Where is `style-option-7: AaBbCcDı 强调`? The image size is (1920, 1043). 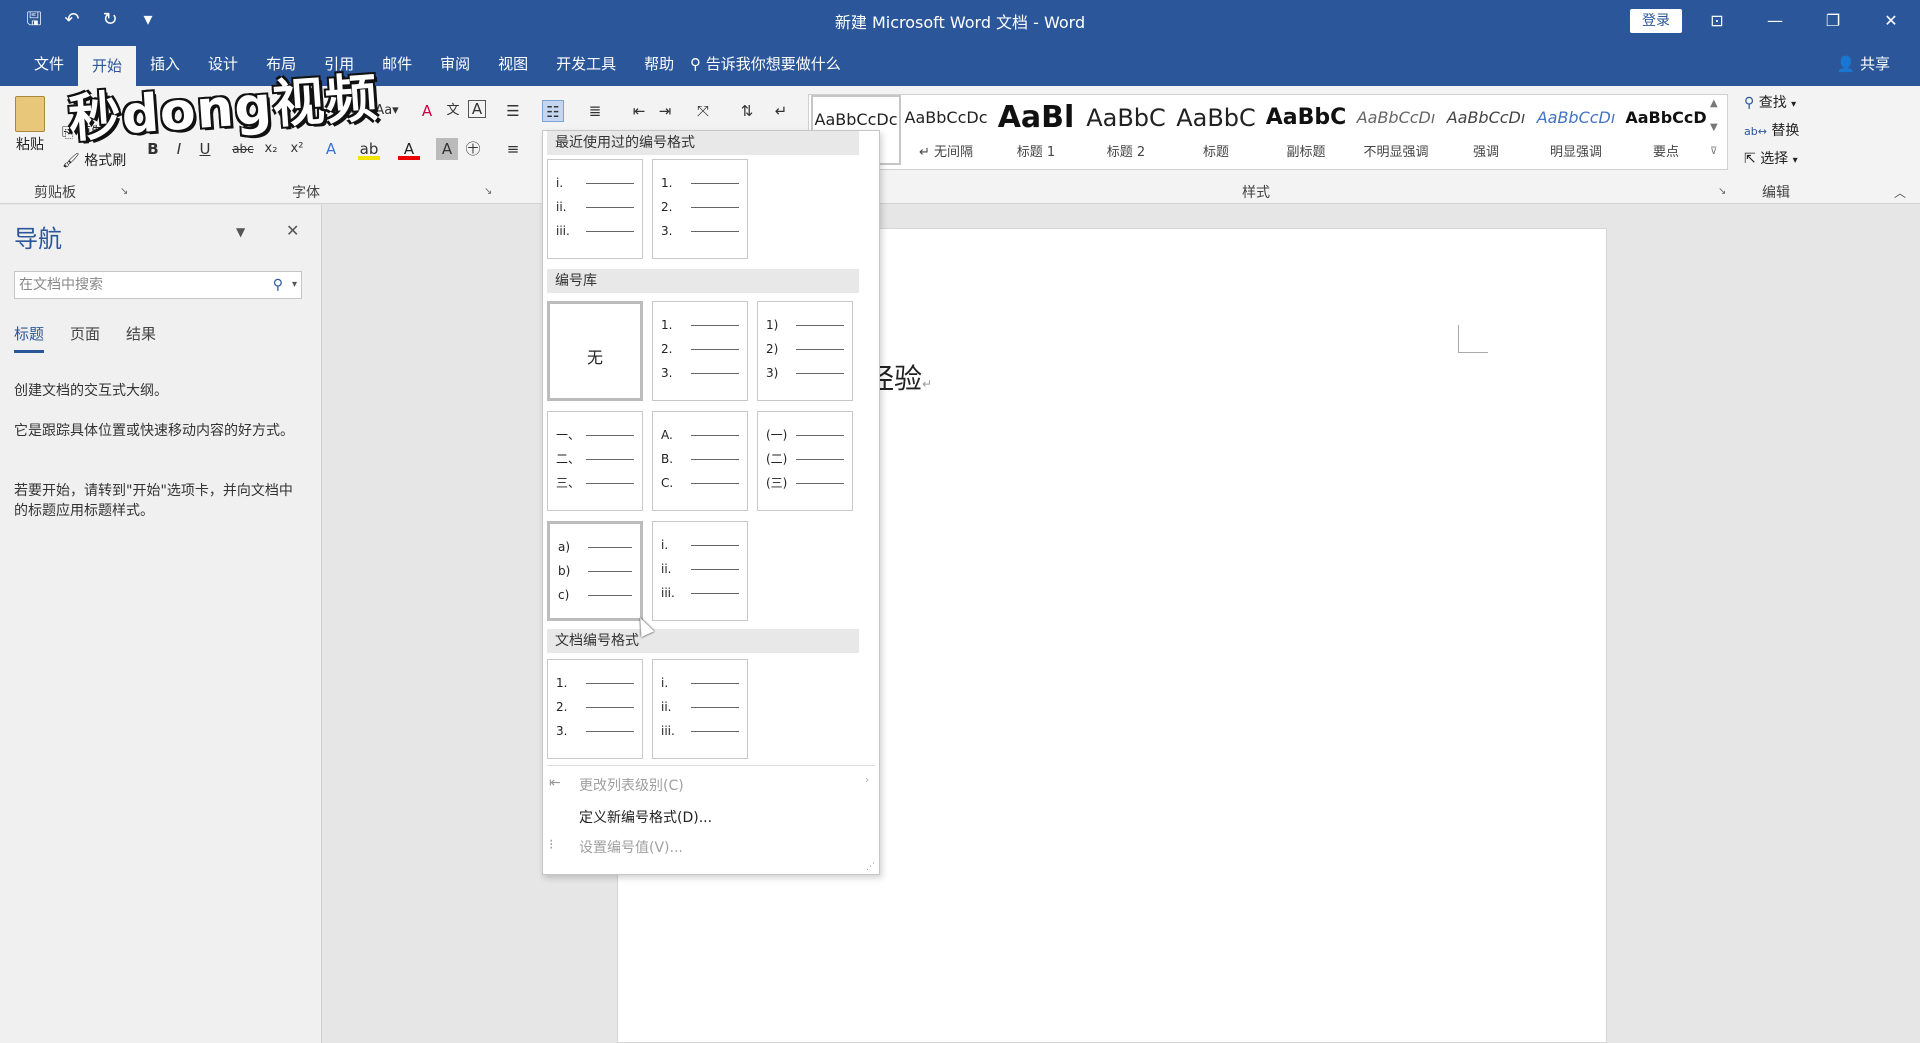 style-option-7: AaBbCcDı 强调 is located at coordinates (1486, 127).